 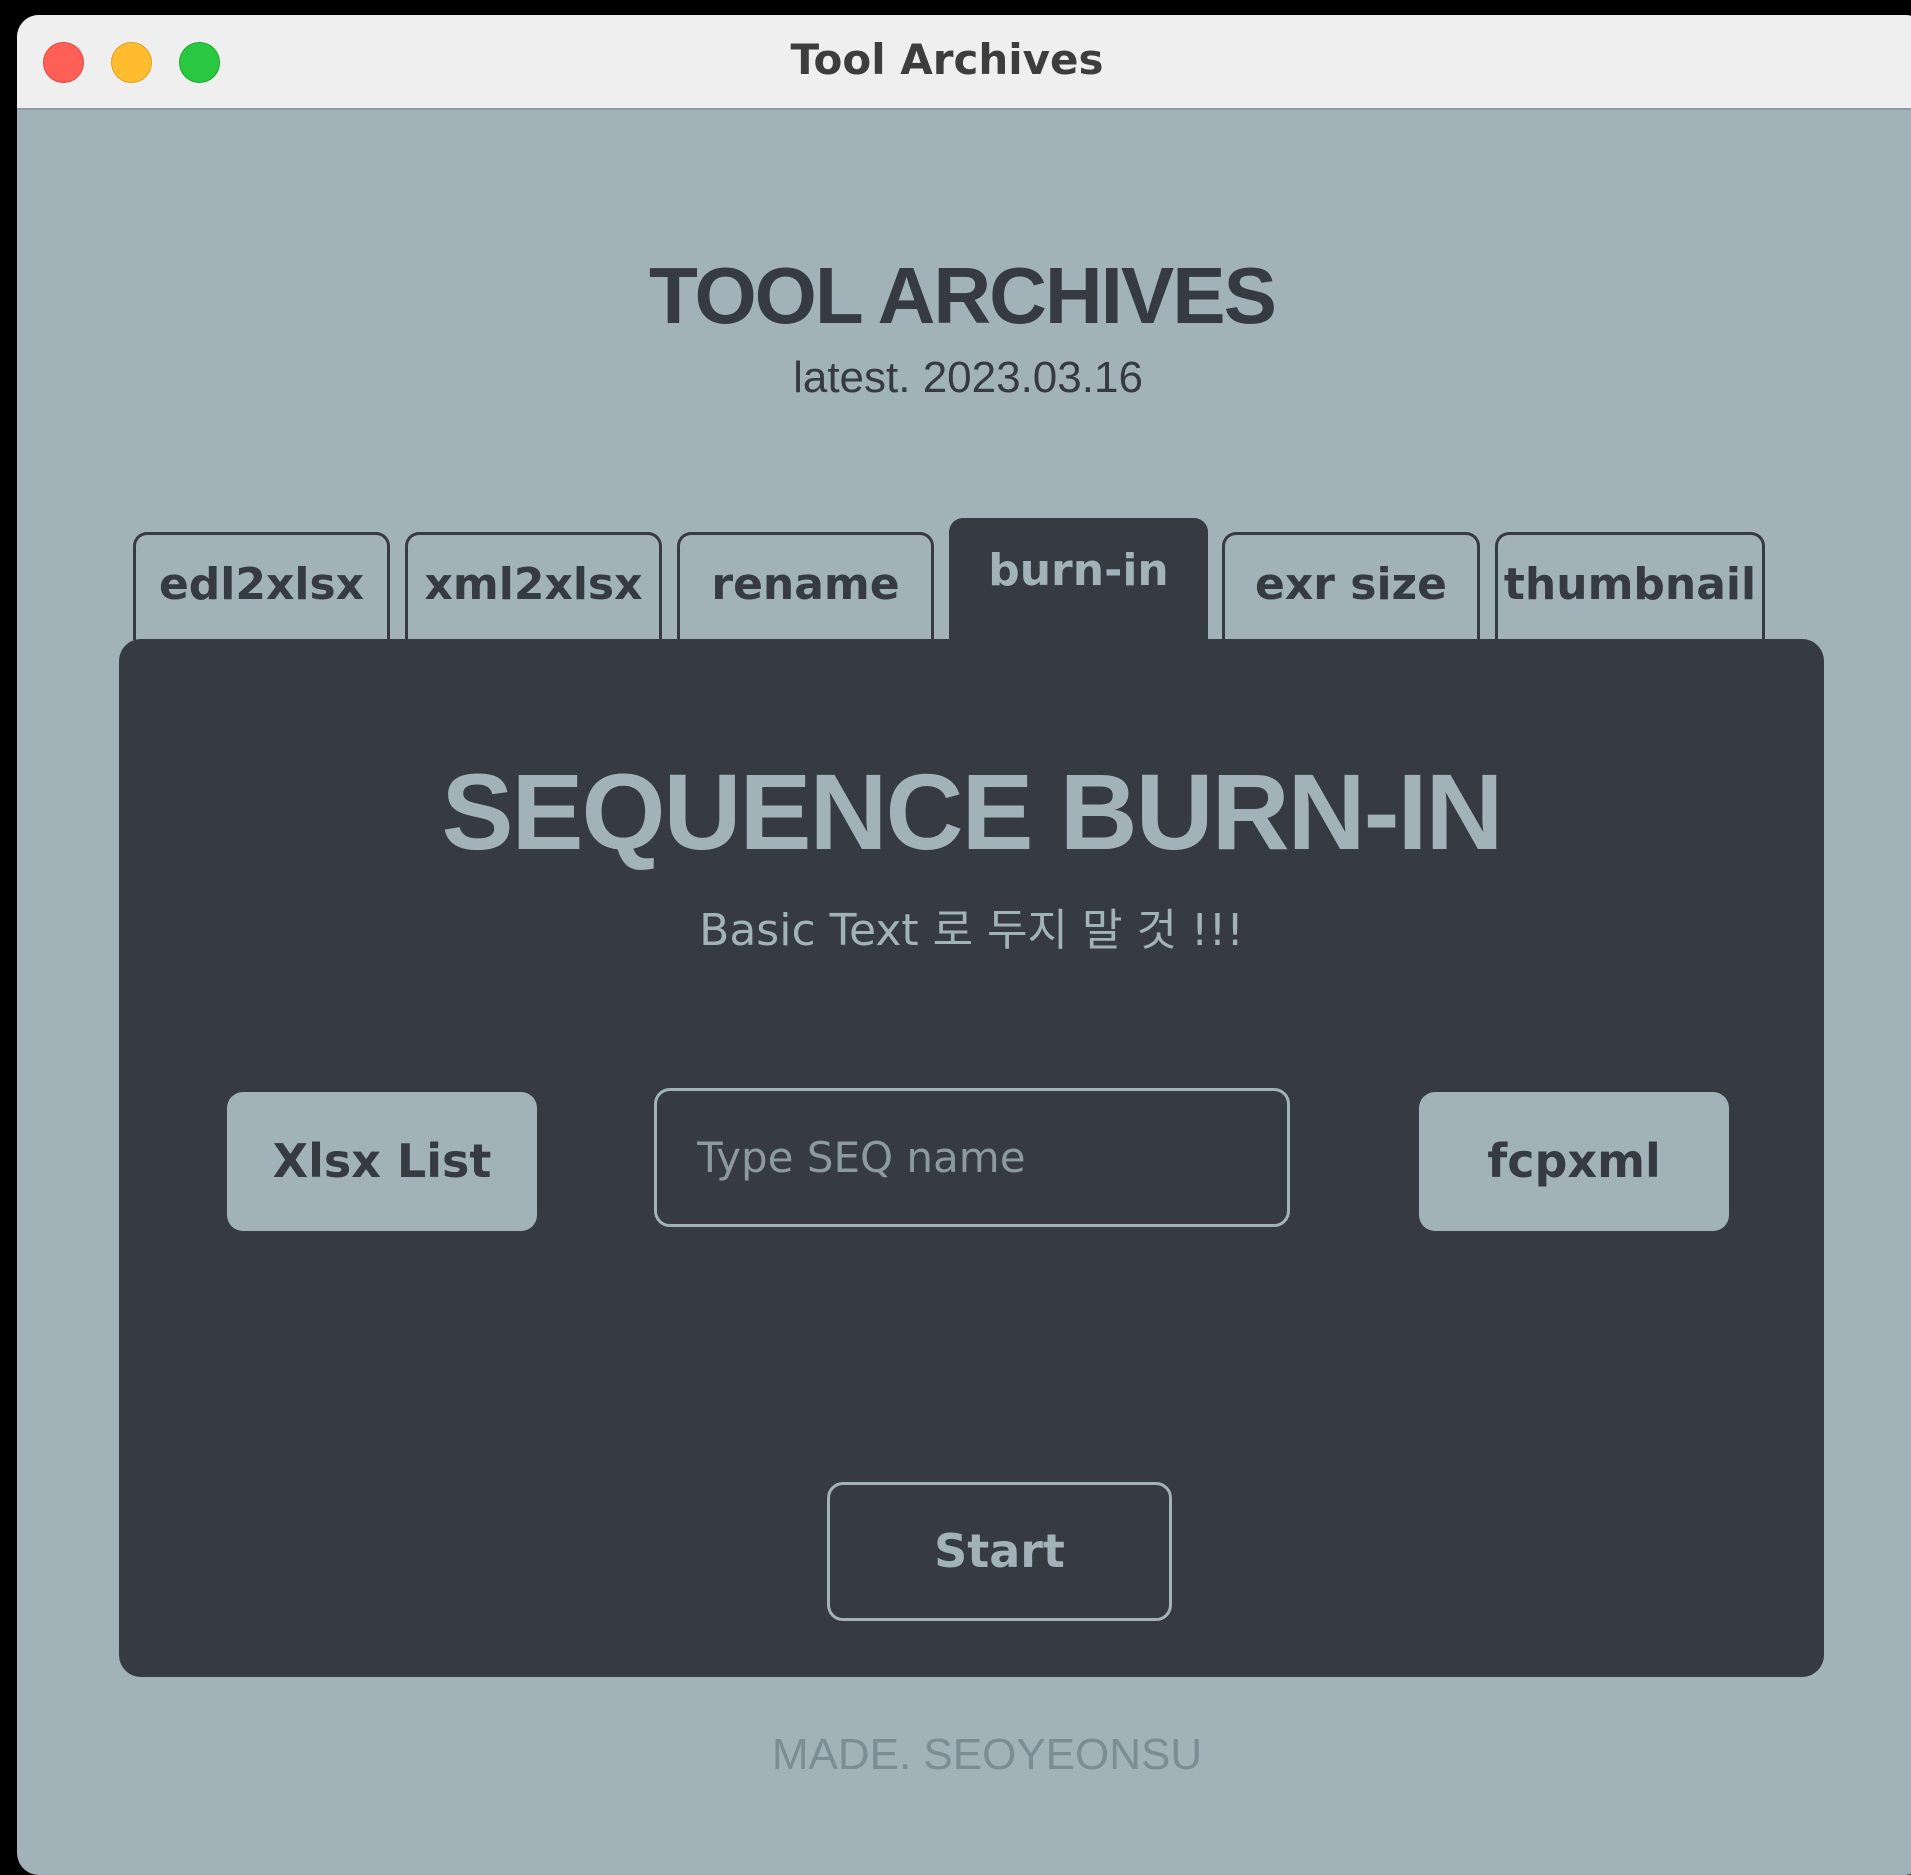 What do you see at coordinates (987, 1754) in the screenshot?
I see `footer-credit: MADE. SEOYEONSU` at bounding box center [987, 1754].